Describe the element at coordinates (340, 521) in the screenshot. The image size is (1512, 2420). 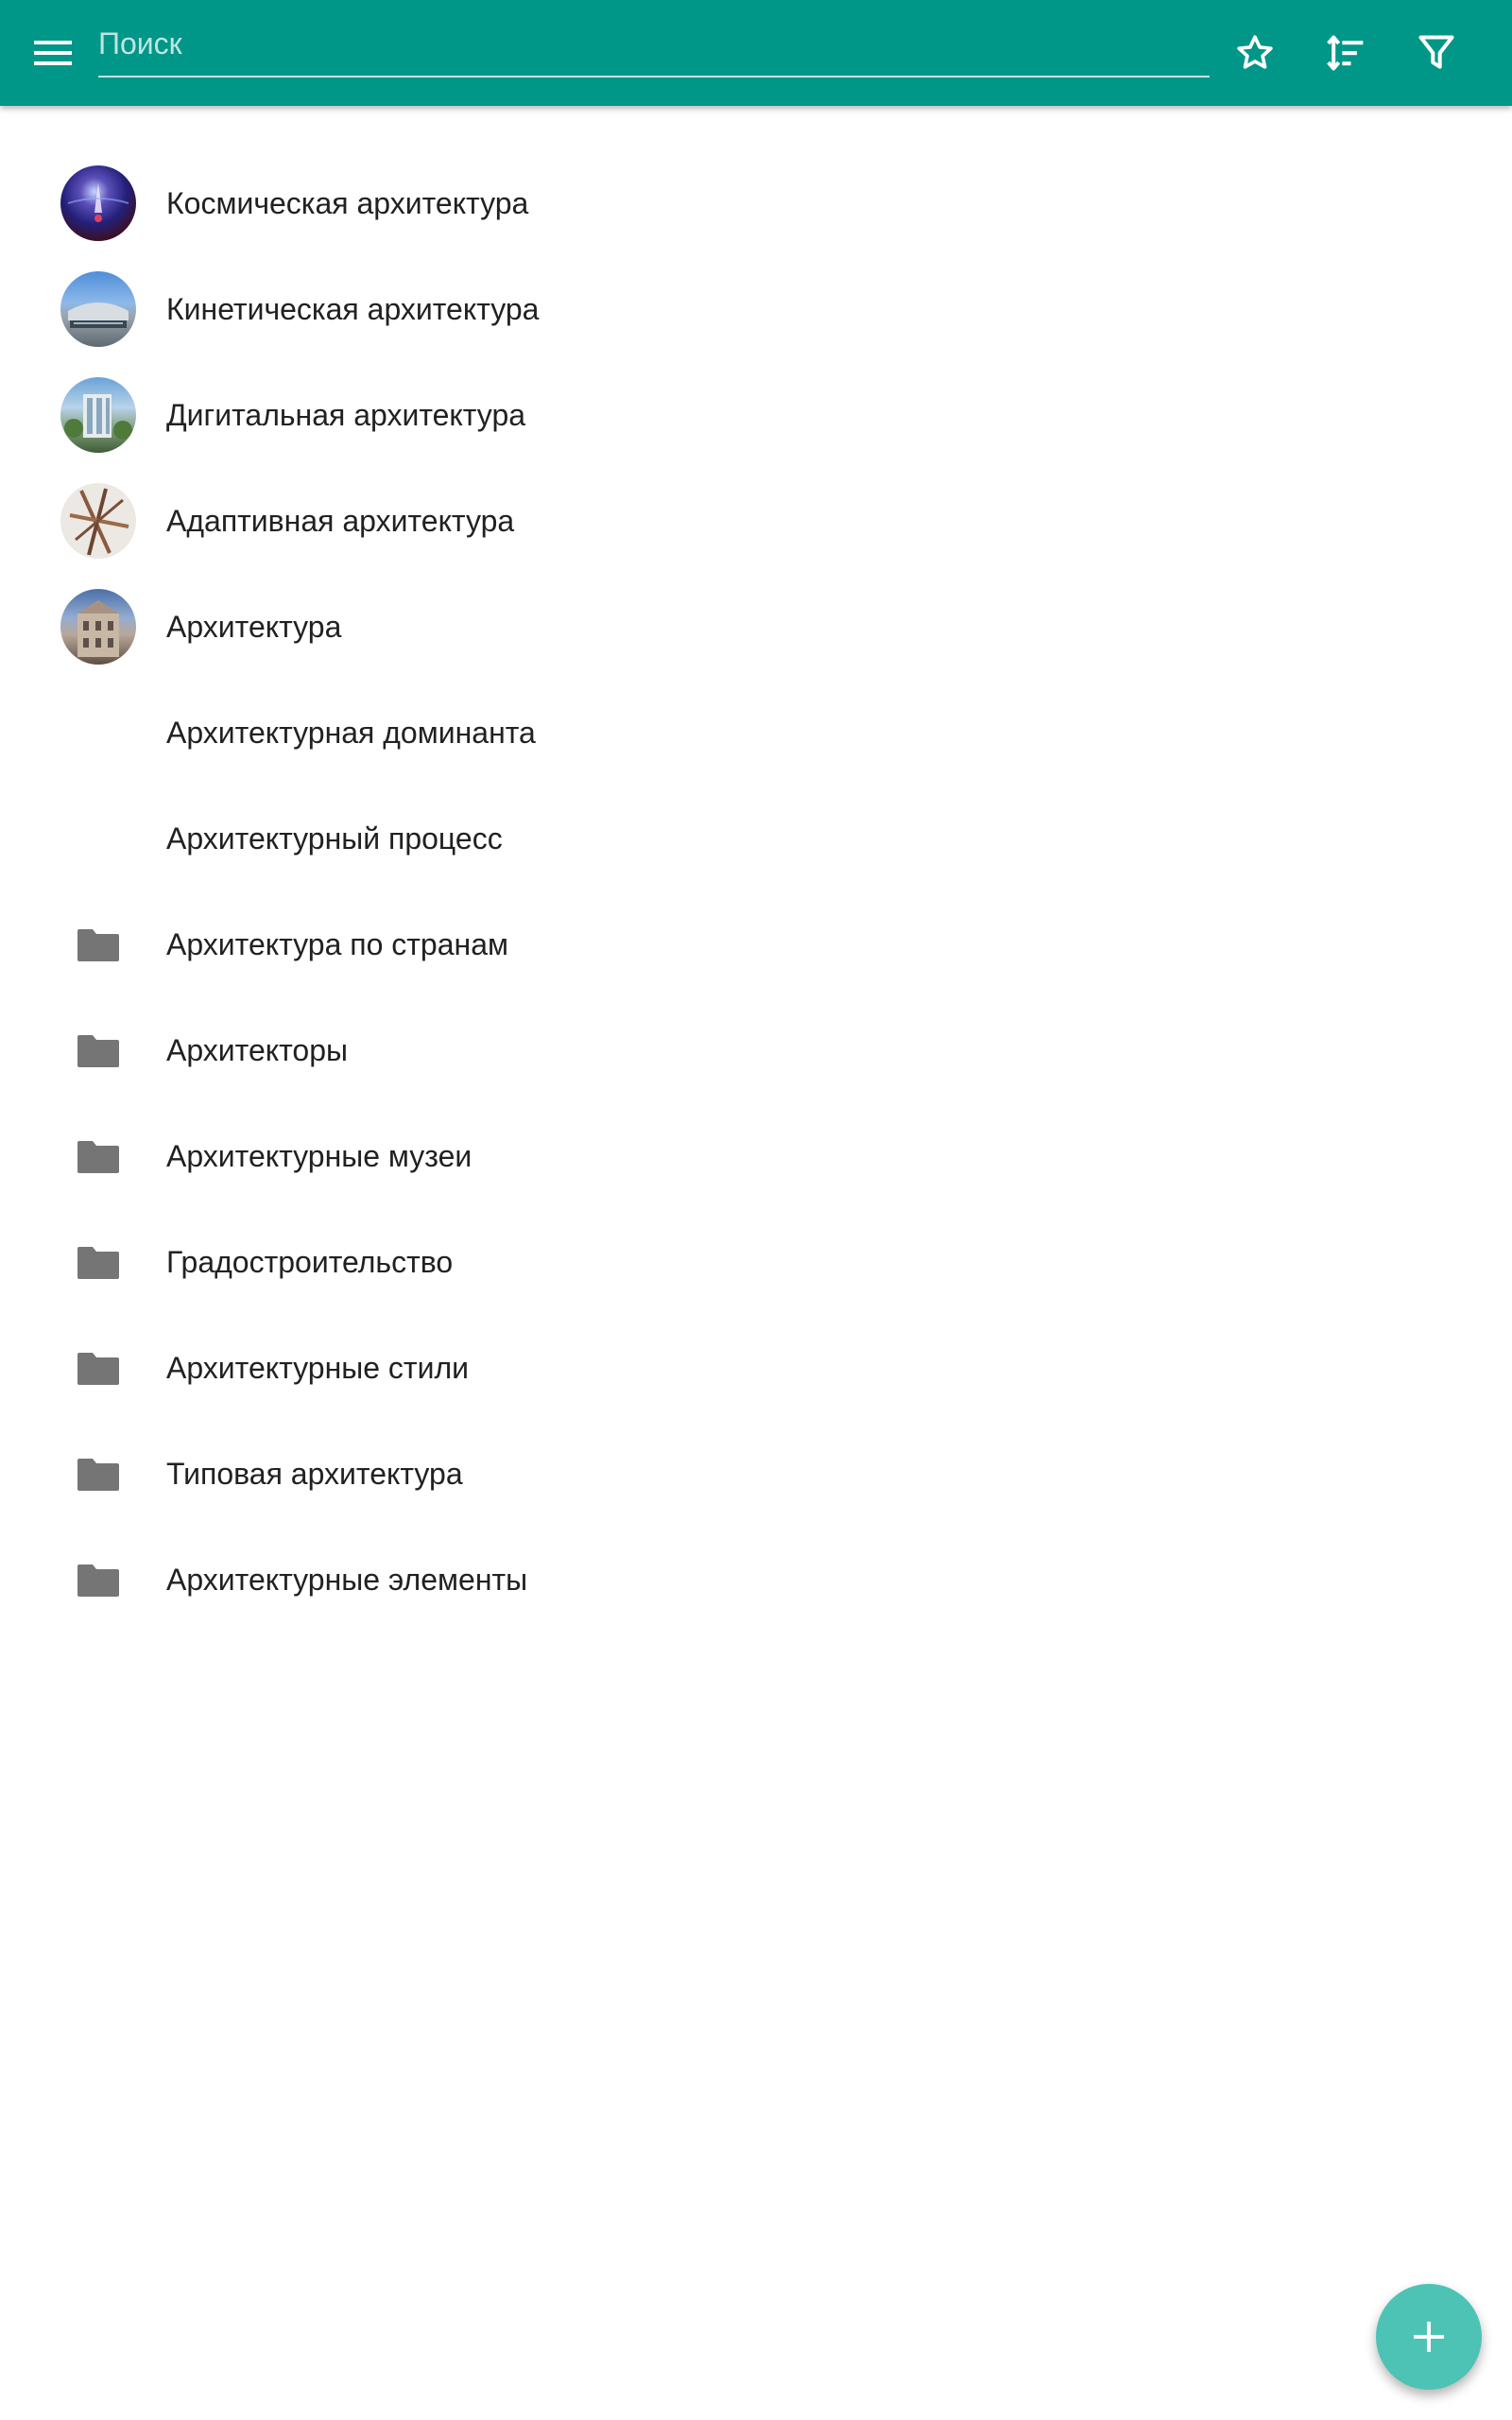
I see `list-item-label: Адаптивная архитектура` at that location.